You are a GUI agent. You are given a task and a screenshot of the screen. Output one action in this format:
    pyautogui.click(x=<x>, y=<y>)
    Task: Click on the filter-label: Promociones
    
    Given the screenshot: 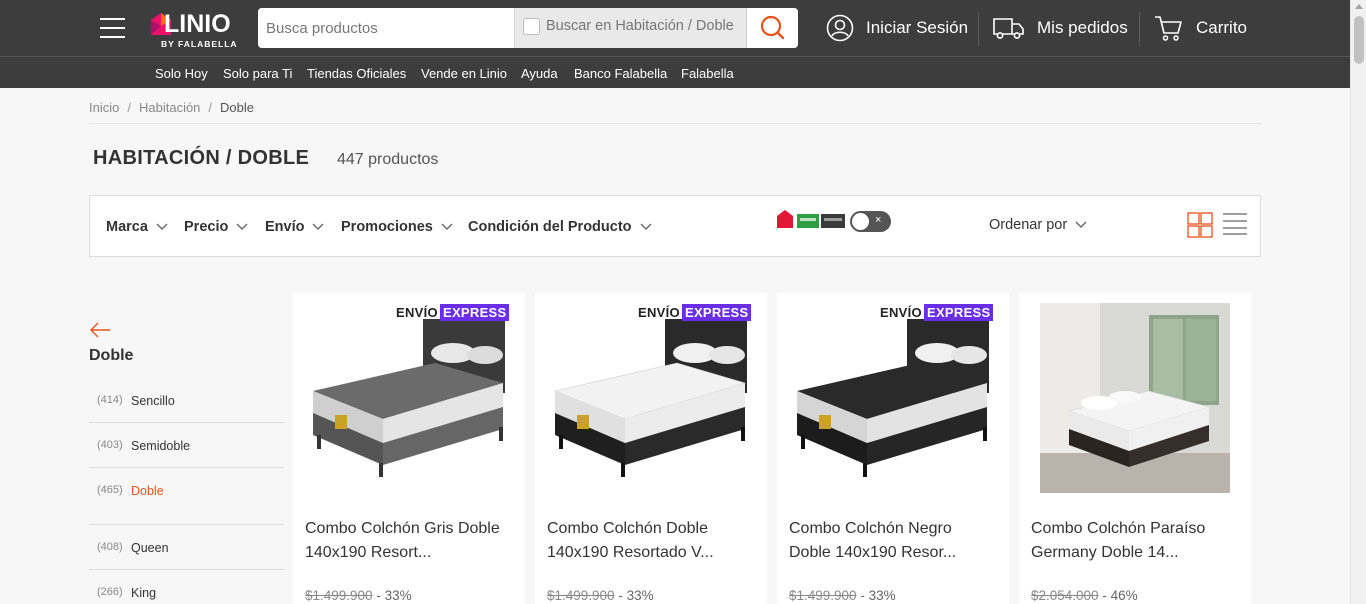 What is the action you would take?
    pyautogui.click(x=387, y=227)
    